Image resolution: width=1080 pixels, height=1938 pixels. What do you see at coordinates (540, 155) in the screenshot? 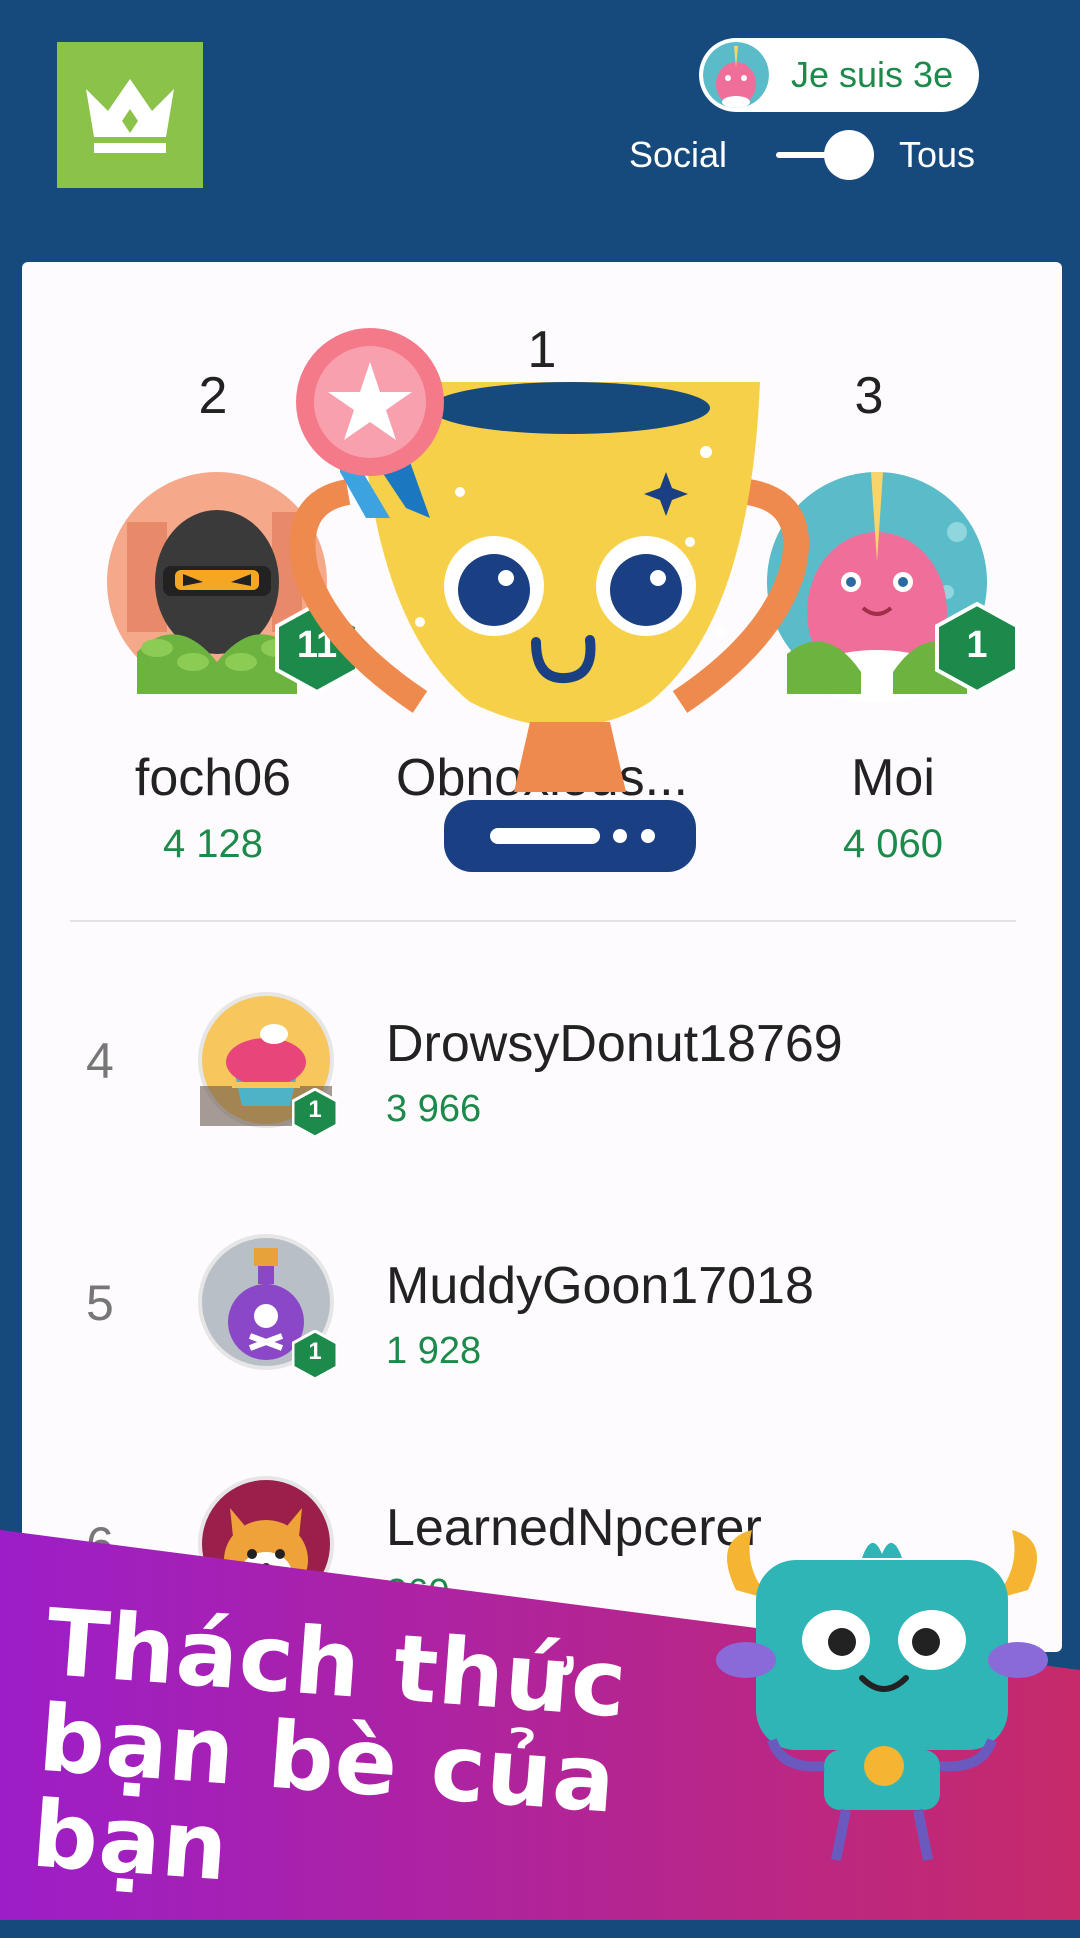
I see `social-all-toggle-row: Social Tous` at bounding box center [540, 155].